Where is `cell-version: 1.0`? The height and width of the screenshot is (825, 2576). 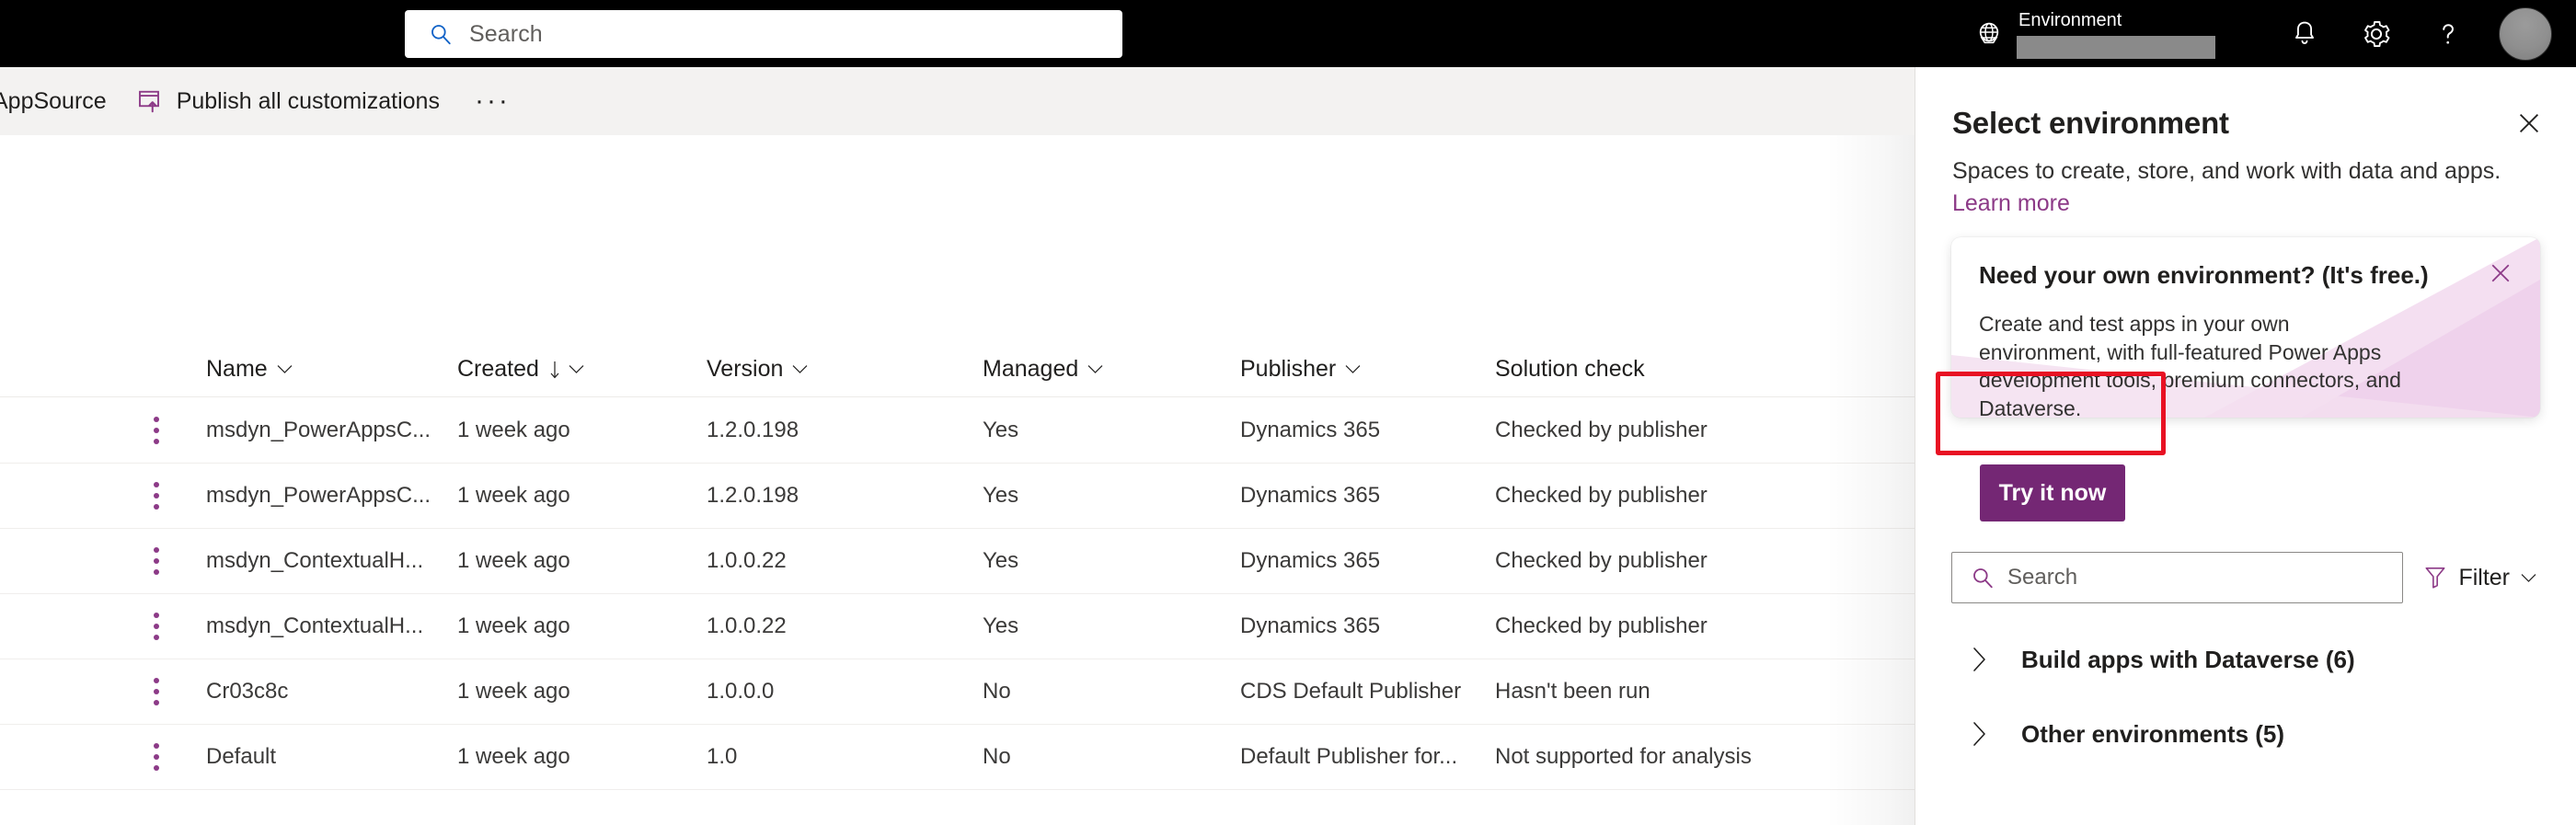
cell-version: 1.0 is located at coordinates (722, 756).